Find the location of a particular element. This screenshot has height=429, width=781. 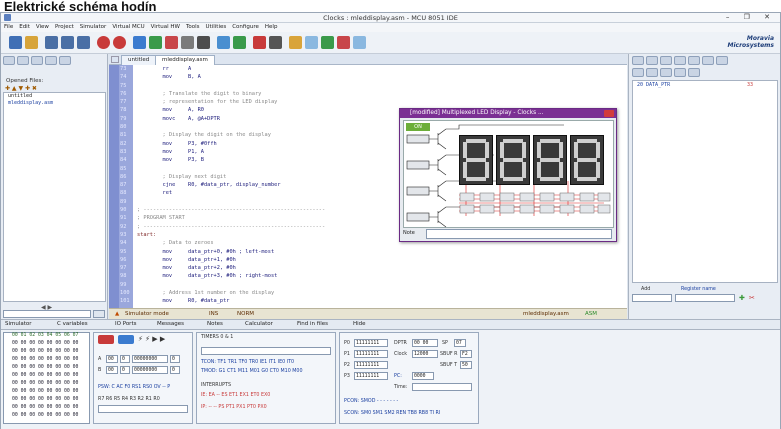

flag-icon is located at coordinates (666, 60).